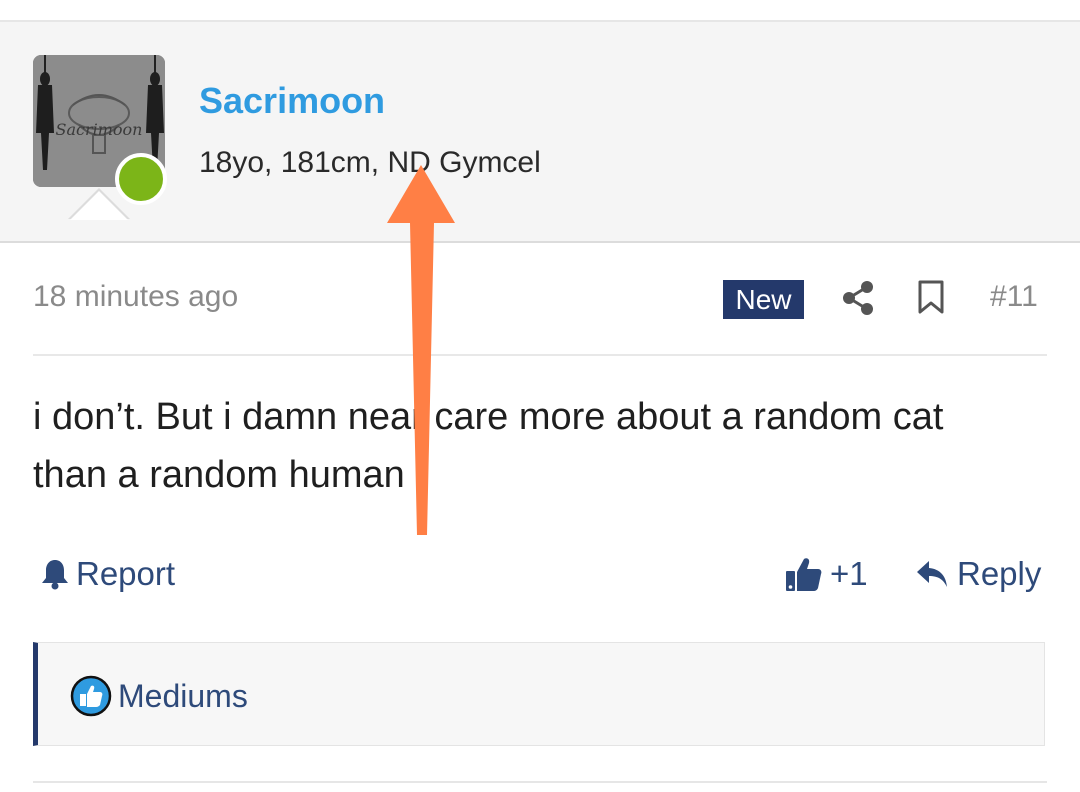  I want to click on bookmark-icon, so click(931, 297).